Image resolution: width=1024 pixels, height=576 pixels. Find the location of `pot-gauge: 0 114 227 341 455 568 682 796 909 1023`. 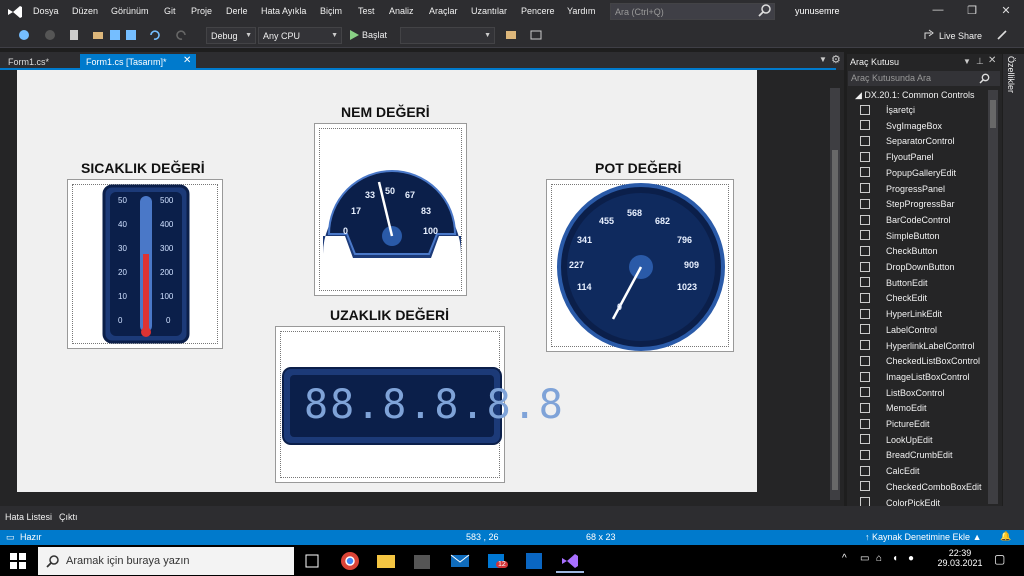

pot-gauge: 0 114 227 341 455 568 682 796 909 1023 is located at coordinates (640, 265).